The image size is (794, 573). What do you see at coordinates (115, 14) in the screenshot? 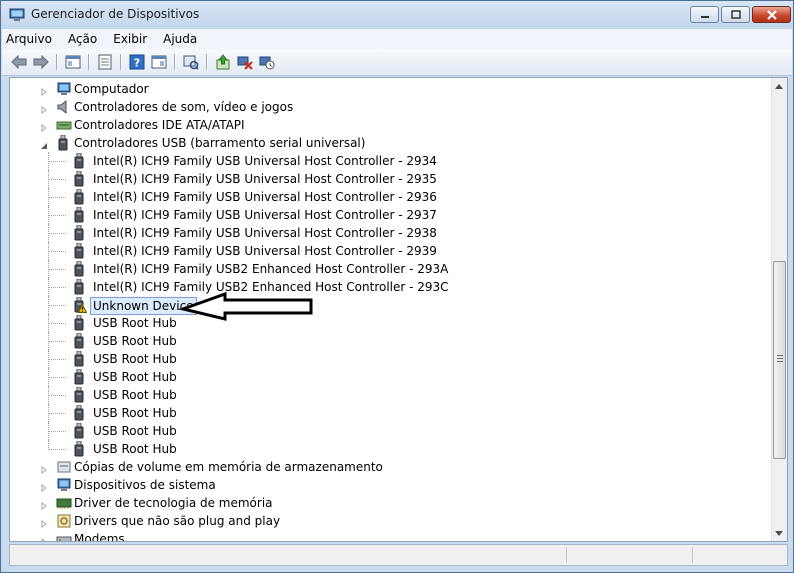
I see `window-title: Gerenciador de Dispositivos` at bounding box center [115, 14].